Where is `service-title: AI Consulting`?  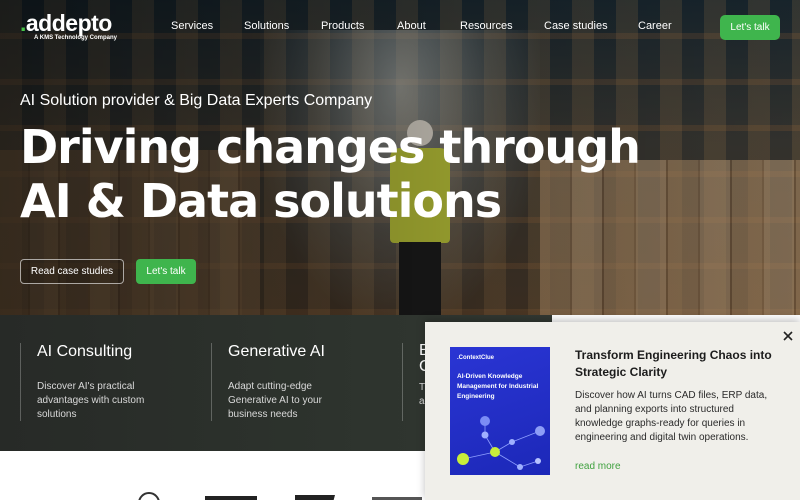
service-title: AI Consulting is located at coordinates (85, 351).